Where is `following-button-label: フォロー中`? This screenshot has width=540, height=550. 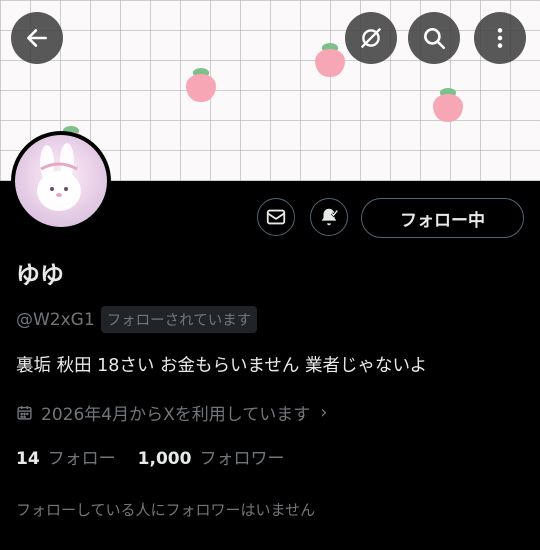 following-button-label: フォロー中 is located at coordinates (442, 220).